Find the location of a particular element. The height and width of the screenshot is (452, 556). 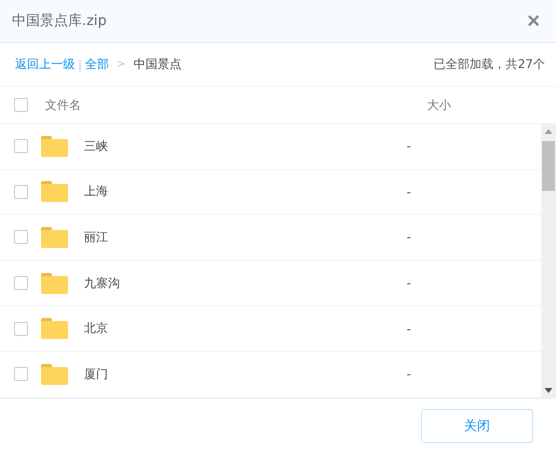

file-name: 上海 is located at coordinates (96, 191).